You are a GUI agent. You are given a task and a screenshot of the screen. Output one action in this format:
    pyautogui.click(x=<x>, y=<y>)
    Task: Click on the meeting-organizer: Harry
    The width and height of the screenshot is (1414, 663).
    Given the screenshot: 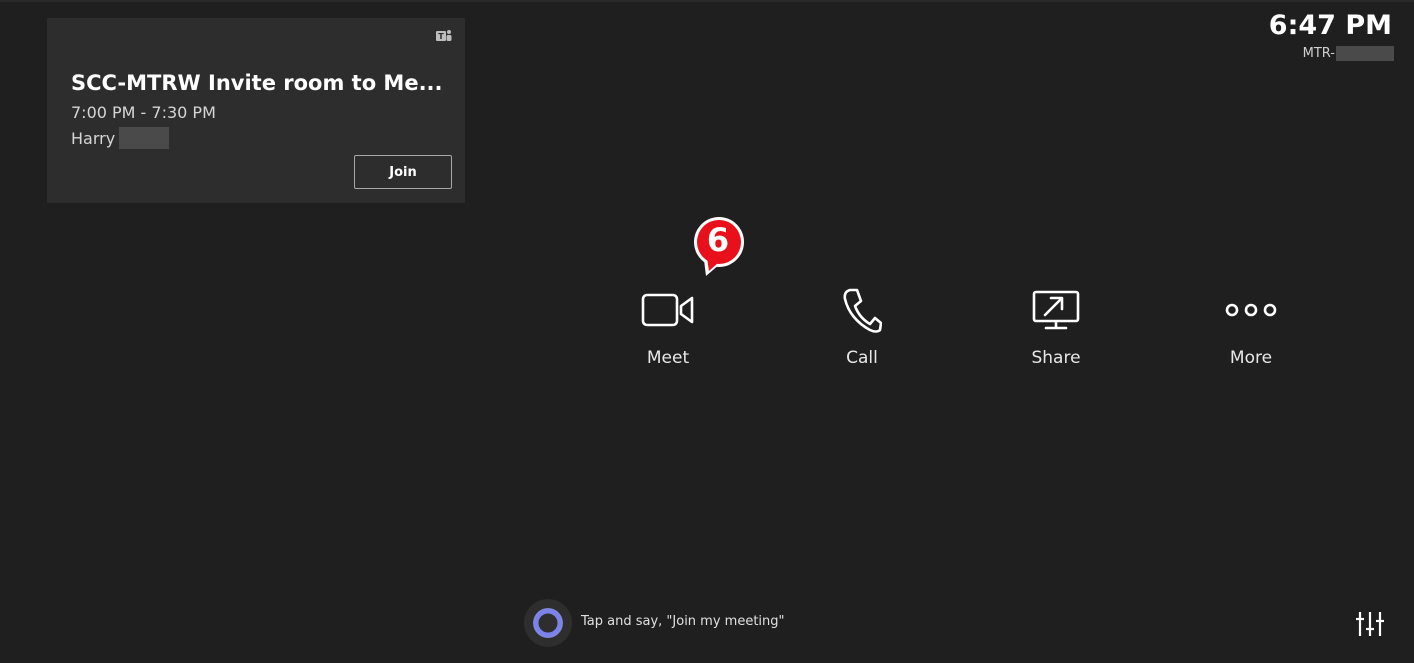 What is the action you would take?
    pyautogui.click(x=120, y=138)
    